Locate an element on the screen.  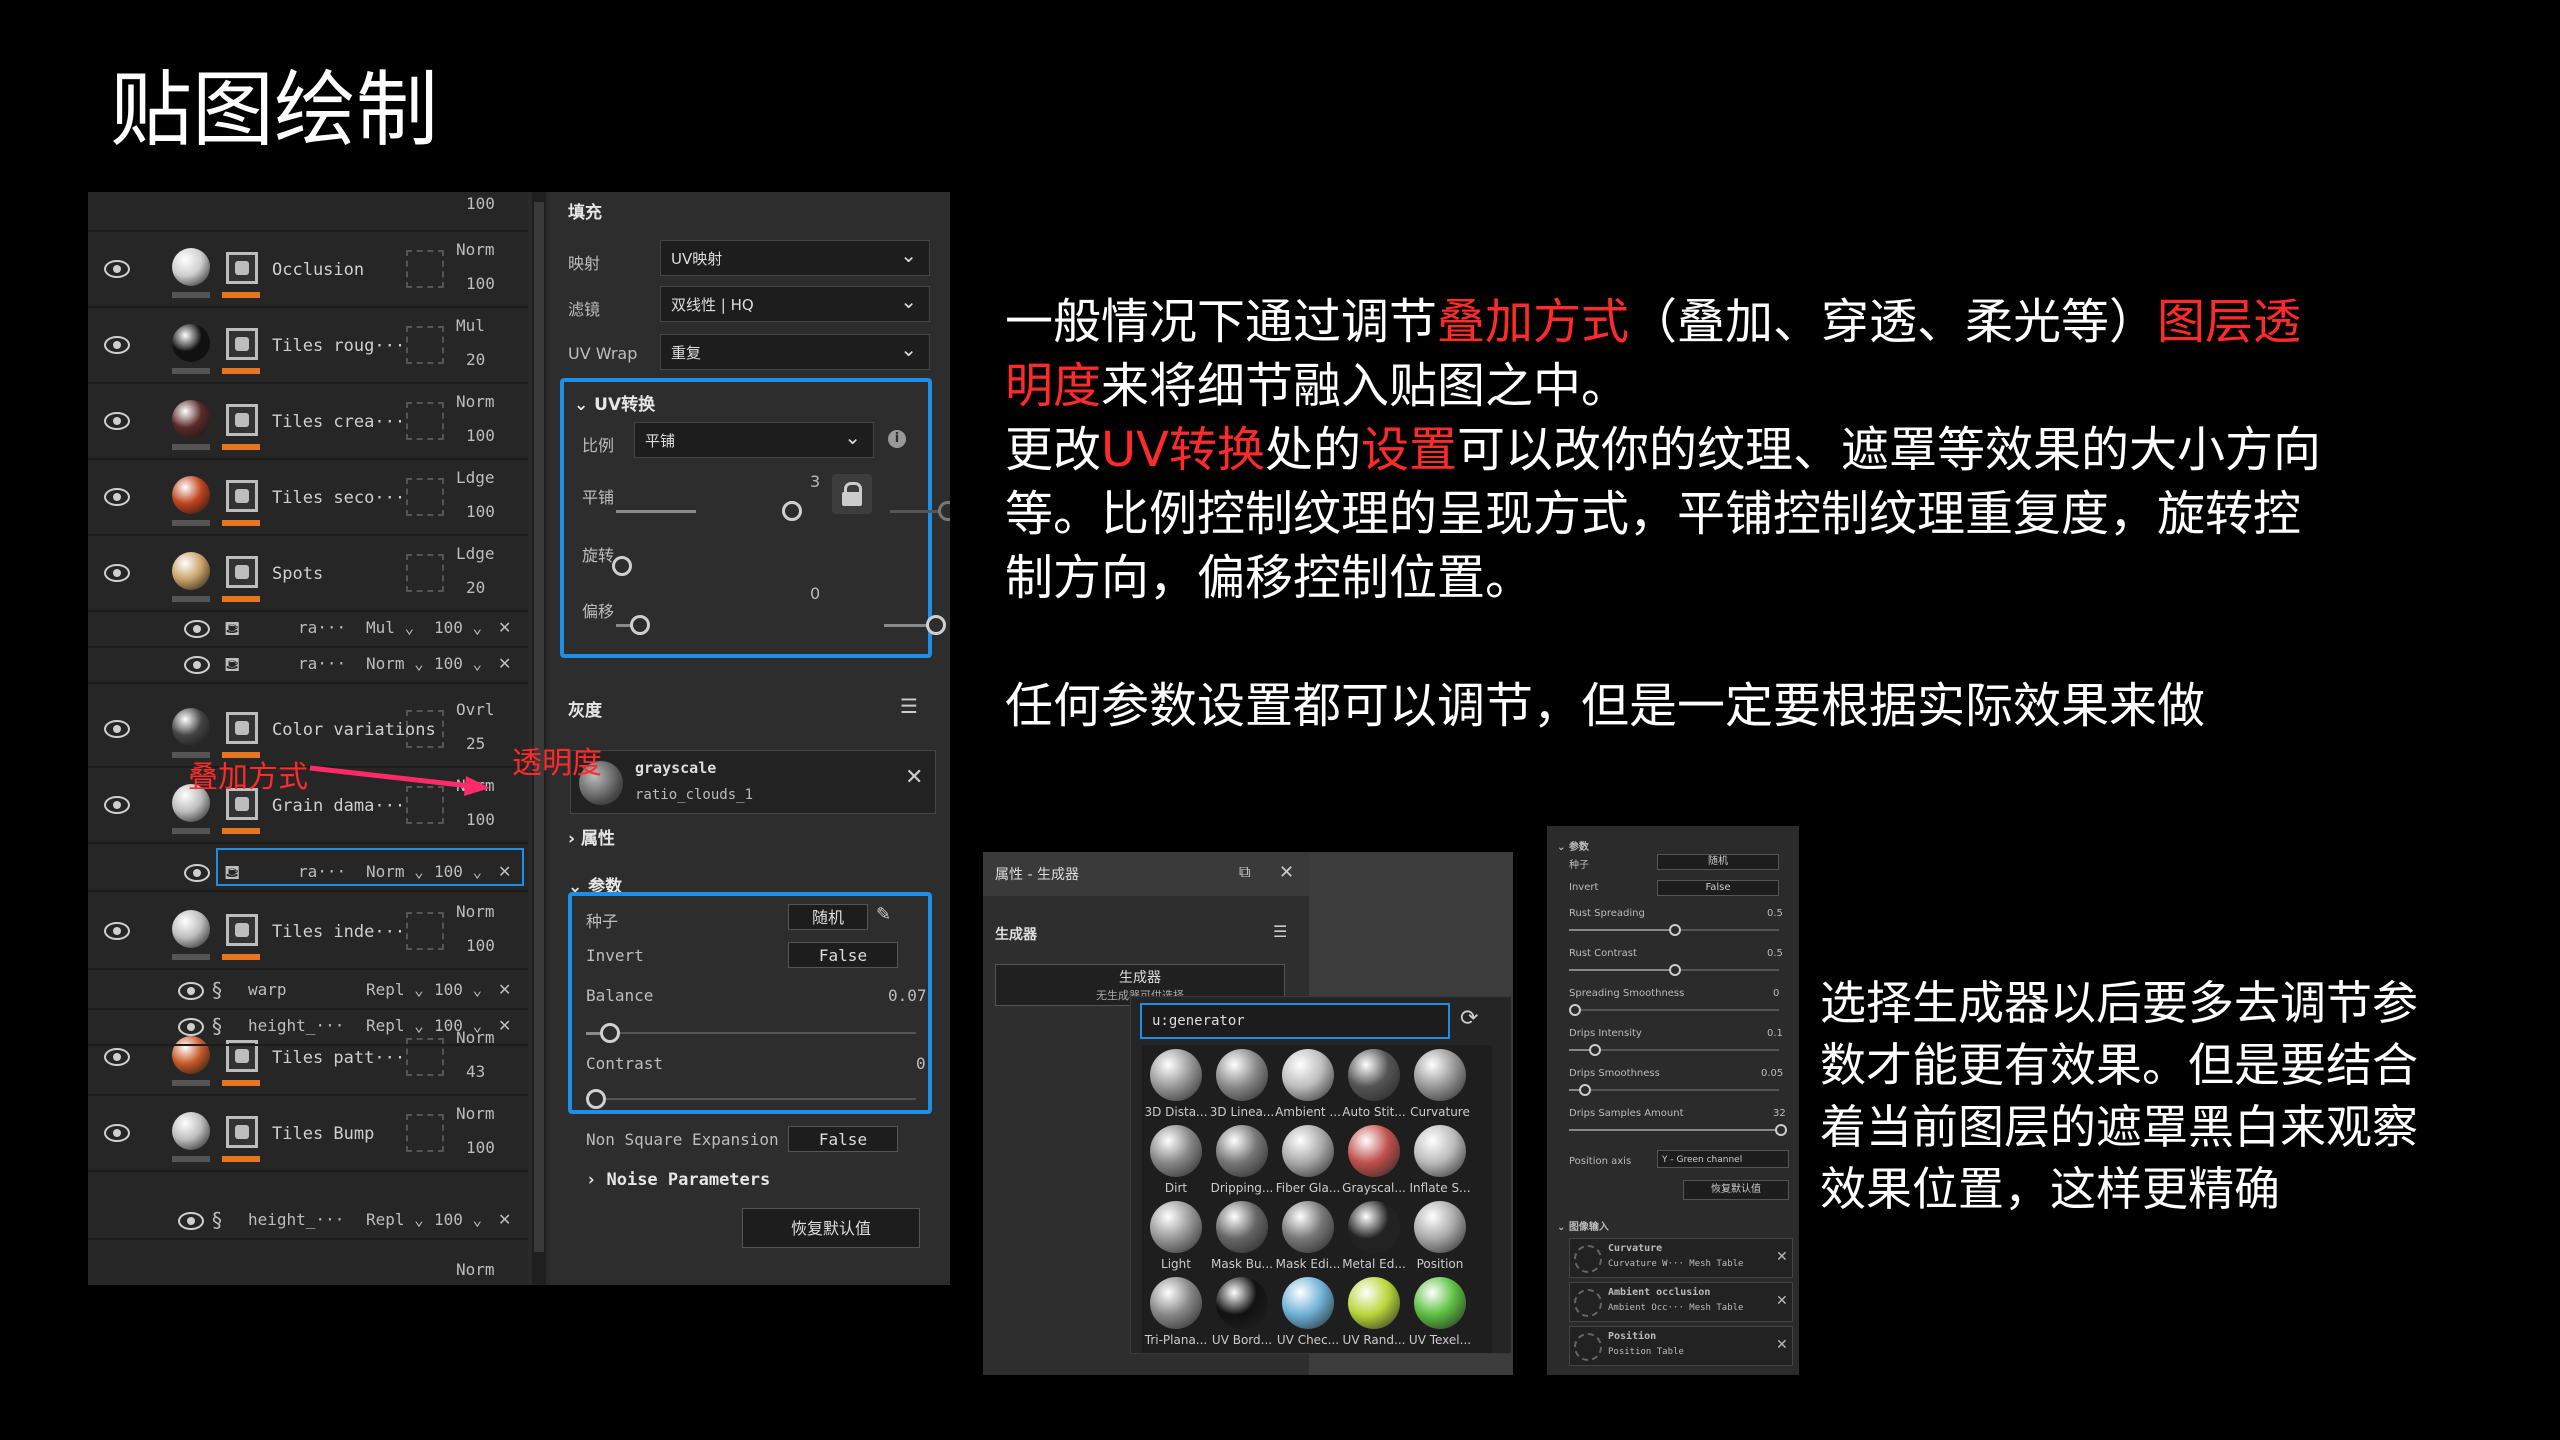
layer-row: Tiles crea··· Norm 100 is located at coordinates (308, 421).